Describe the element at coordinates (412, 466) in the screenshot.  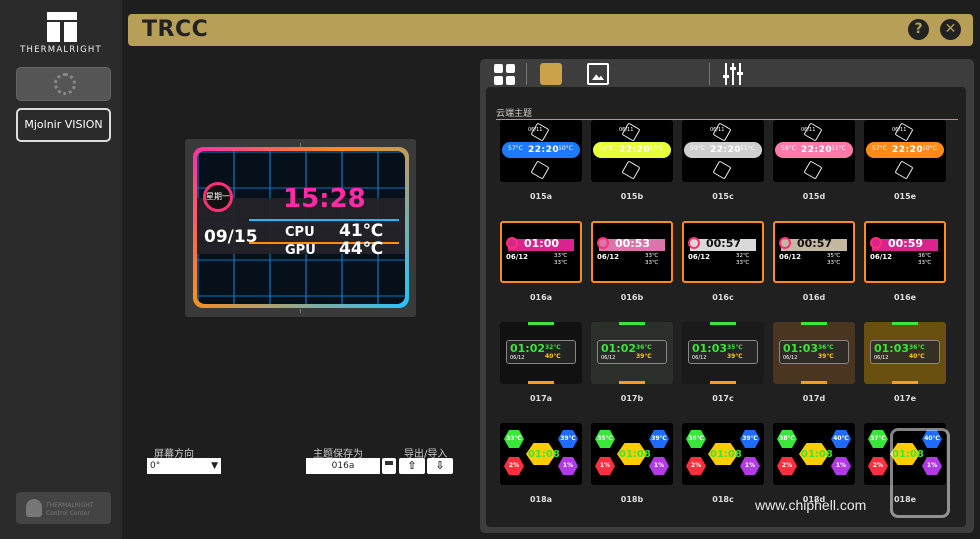
I see `export-button: ⇧` at that location.